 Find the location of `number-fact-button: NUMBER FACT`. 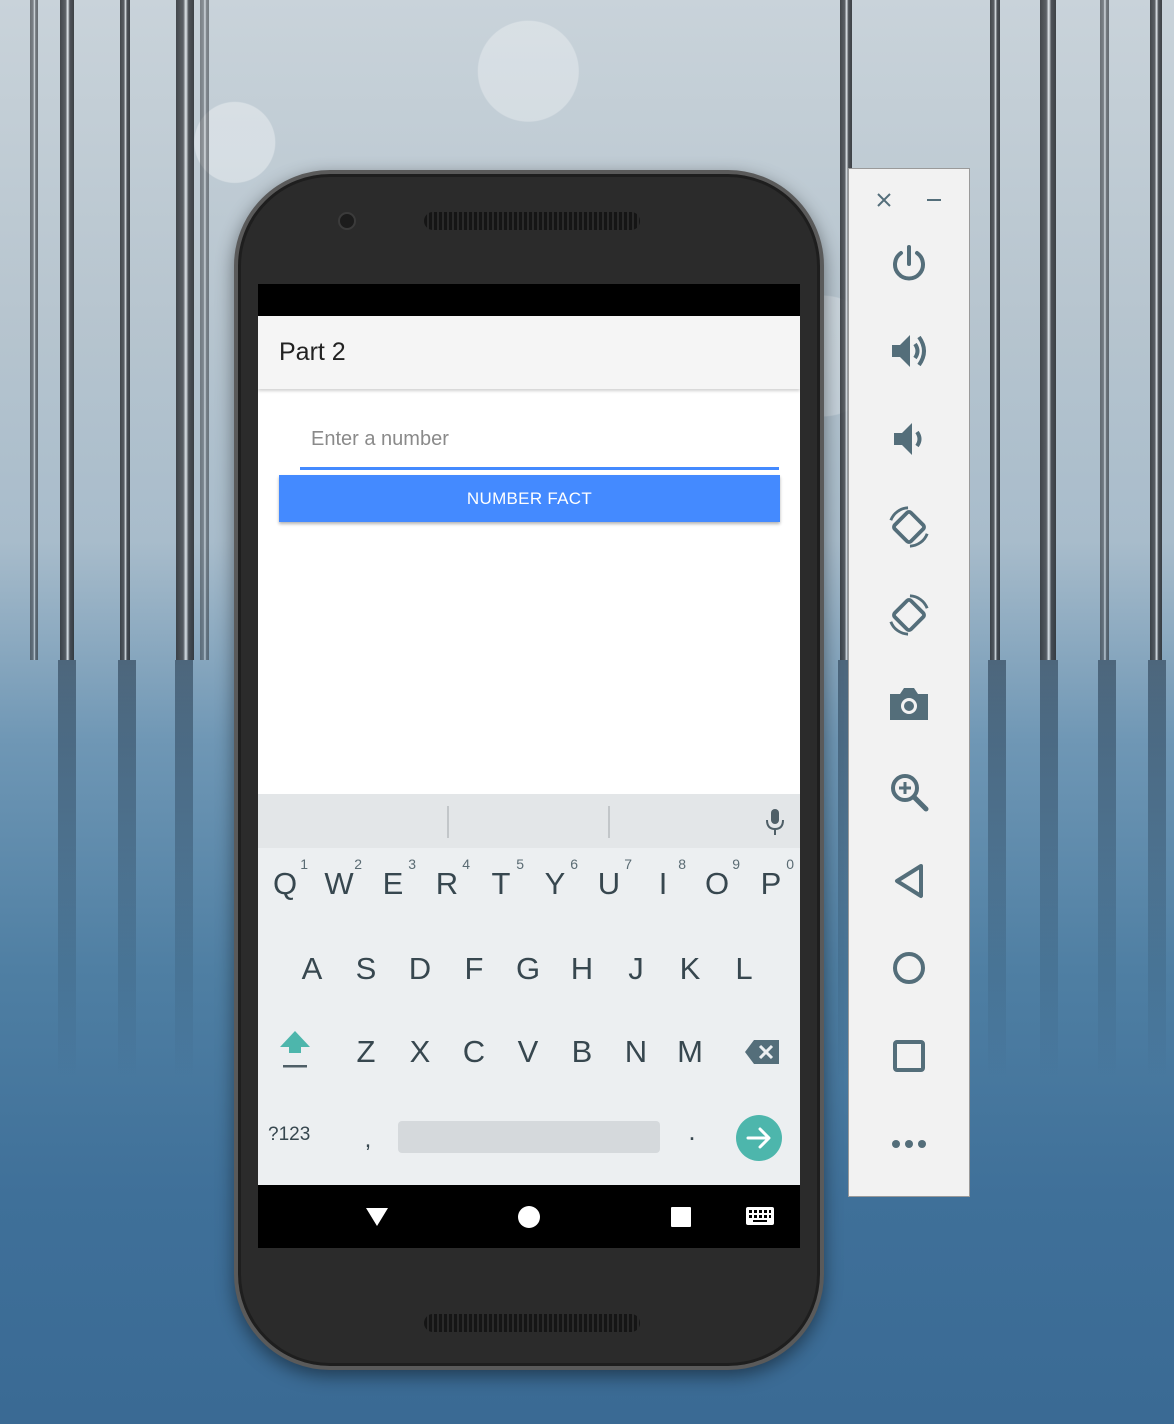

number-fact-button: NUMBER FACT is located at coordinates (529, 498).